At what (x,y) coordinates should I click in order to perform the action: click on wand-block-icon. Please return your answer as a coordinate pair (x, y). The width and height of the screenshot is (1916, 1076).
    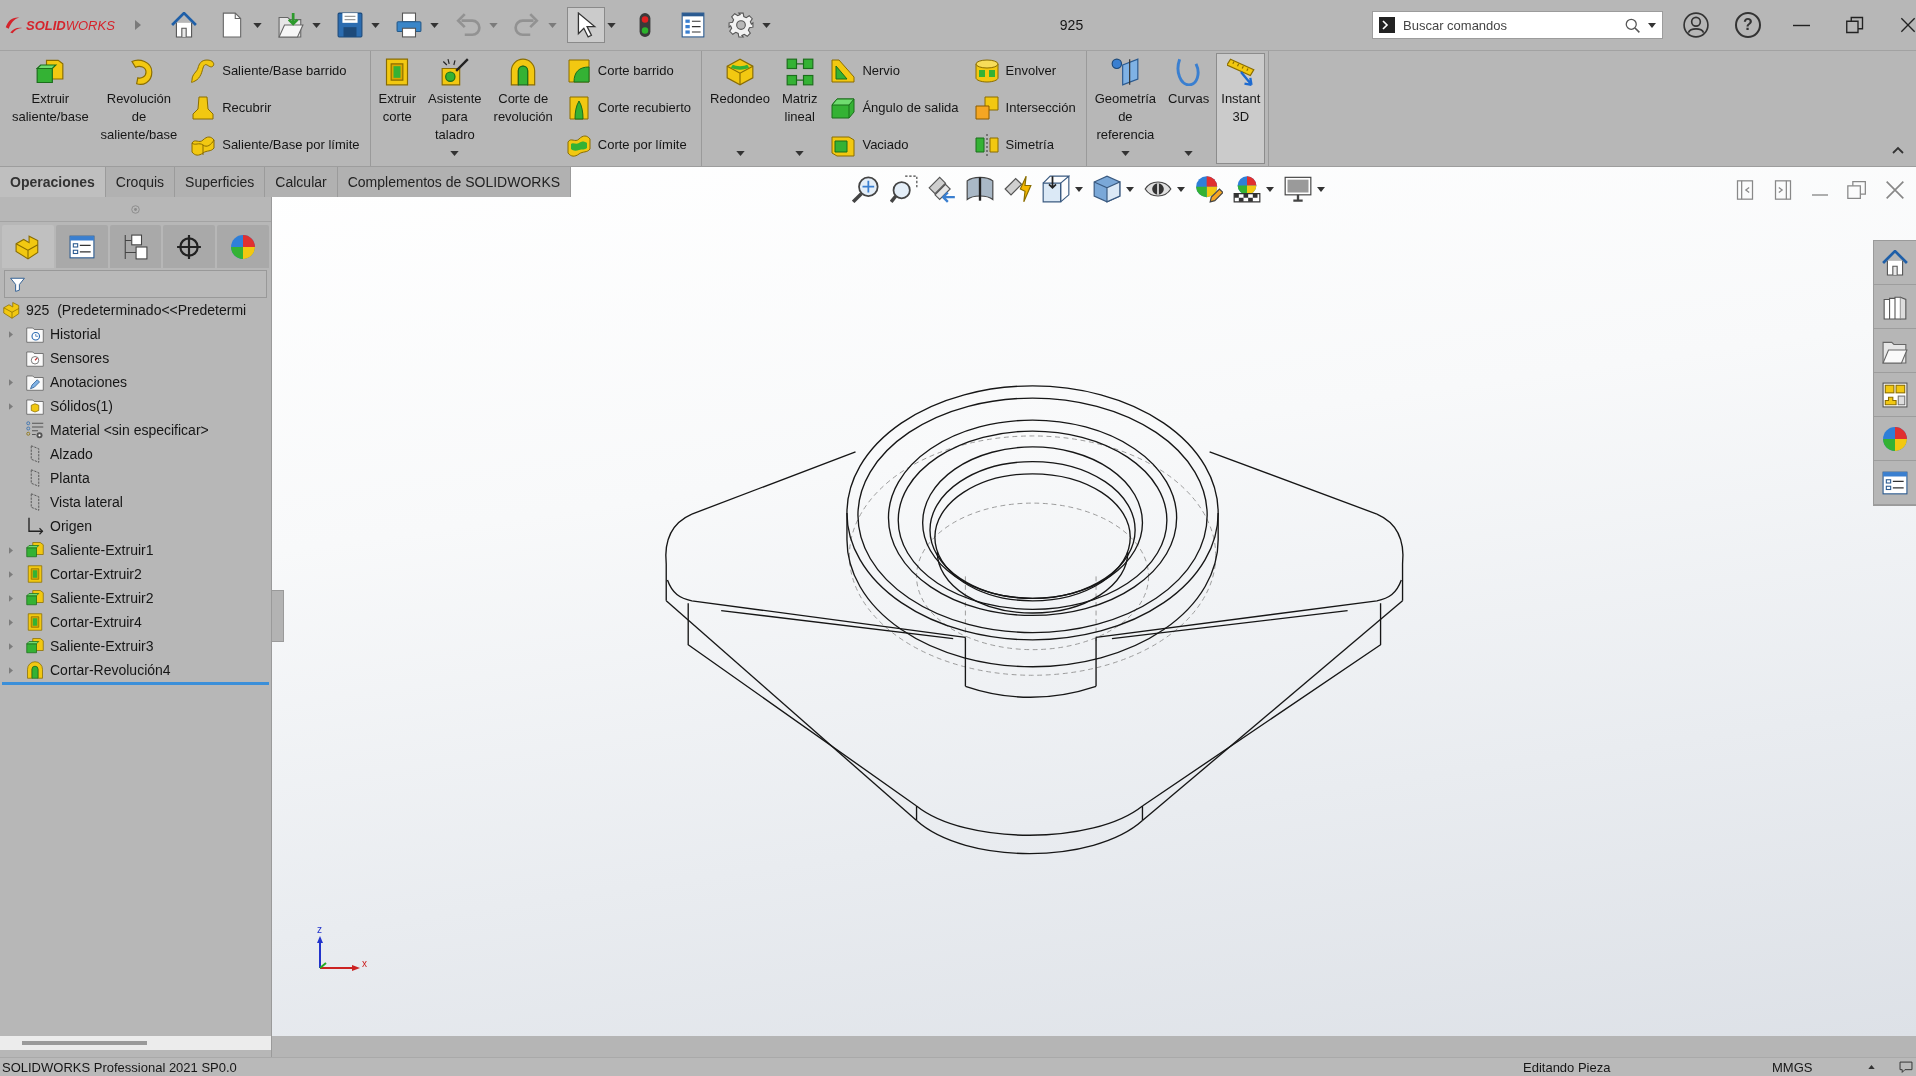
    Looking at the image, I should click on (454, 72).